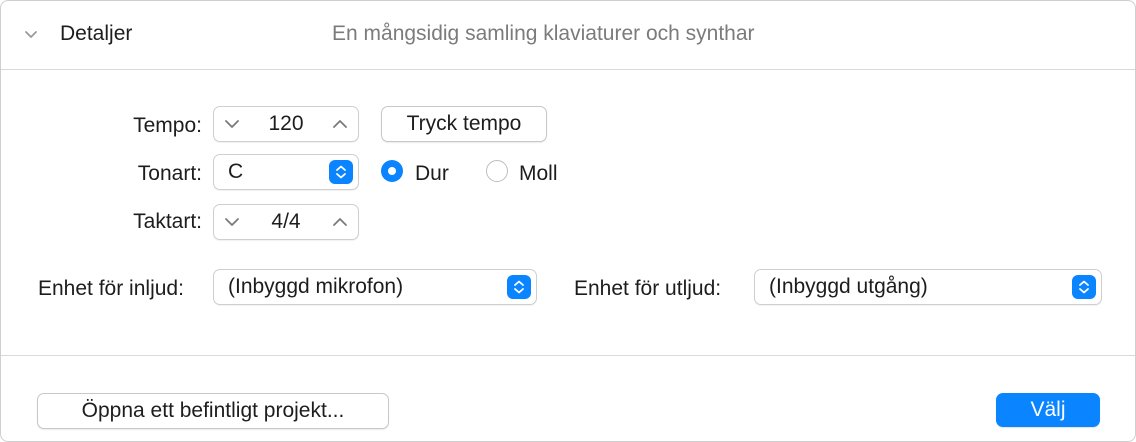 The height and width of the screenshot is (442, 1136). Describe the element at coordinates (286, 124) in the screenshot. I see `tempo-stepper: 120` at that location.